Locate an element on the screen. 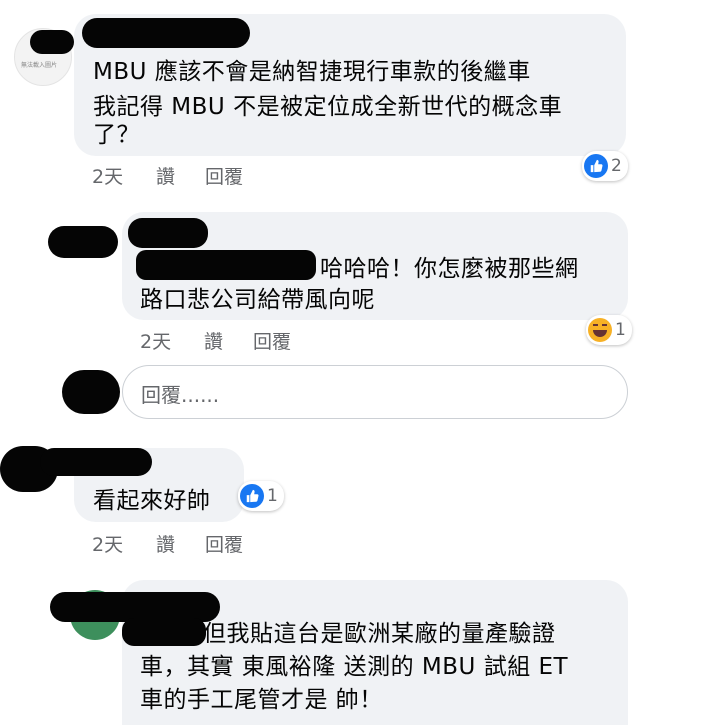 Image resolution: width=720 pixels, height=725 pixels. comment-text-line: 但我貼這台是歐洲某廠的量產驗證 is located at coordinates (379, 634).